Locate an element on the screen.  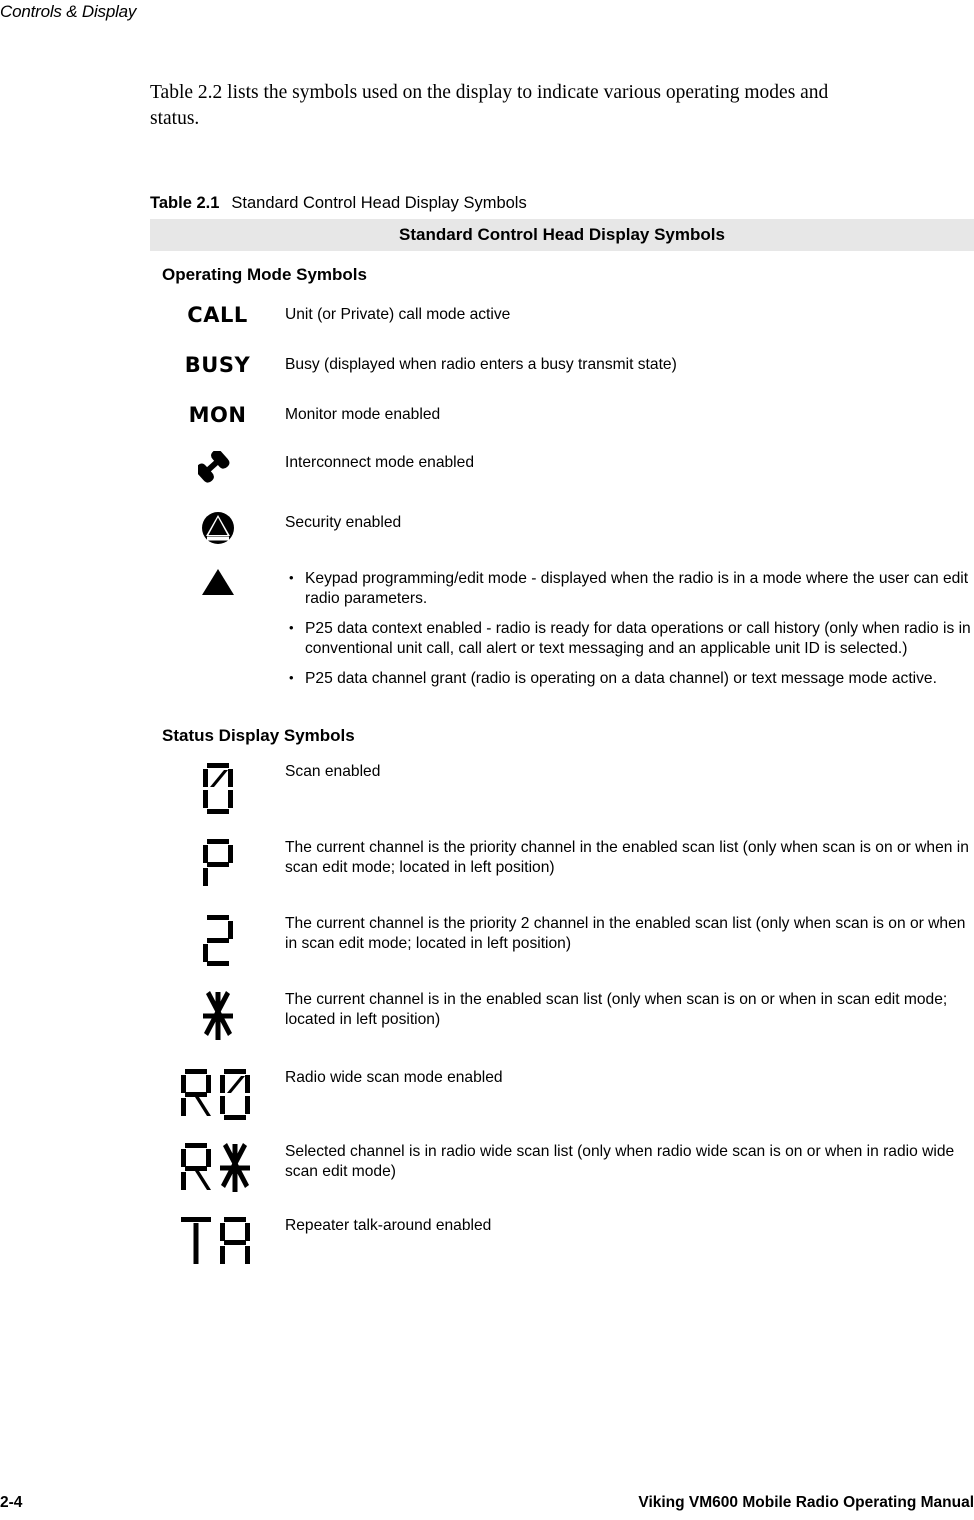
call-symbol: CALL is located at coordinates (217, 315).